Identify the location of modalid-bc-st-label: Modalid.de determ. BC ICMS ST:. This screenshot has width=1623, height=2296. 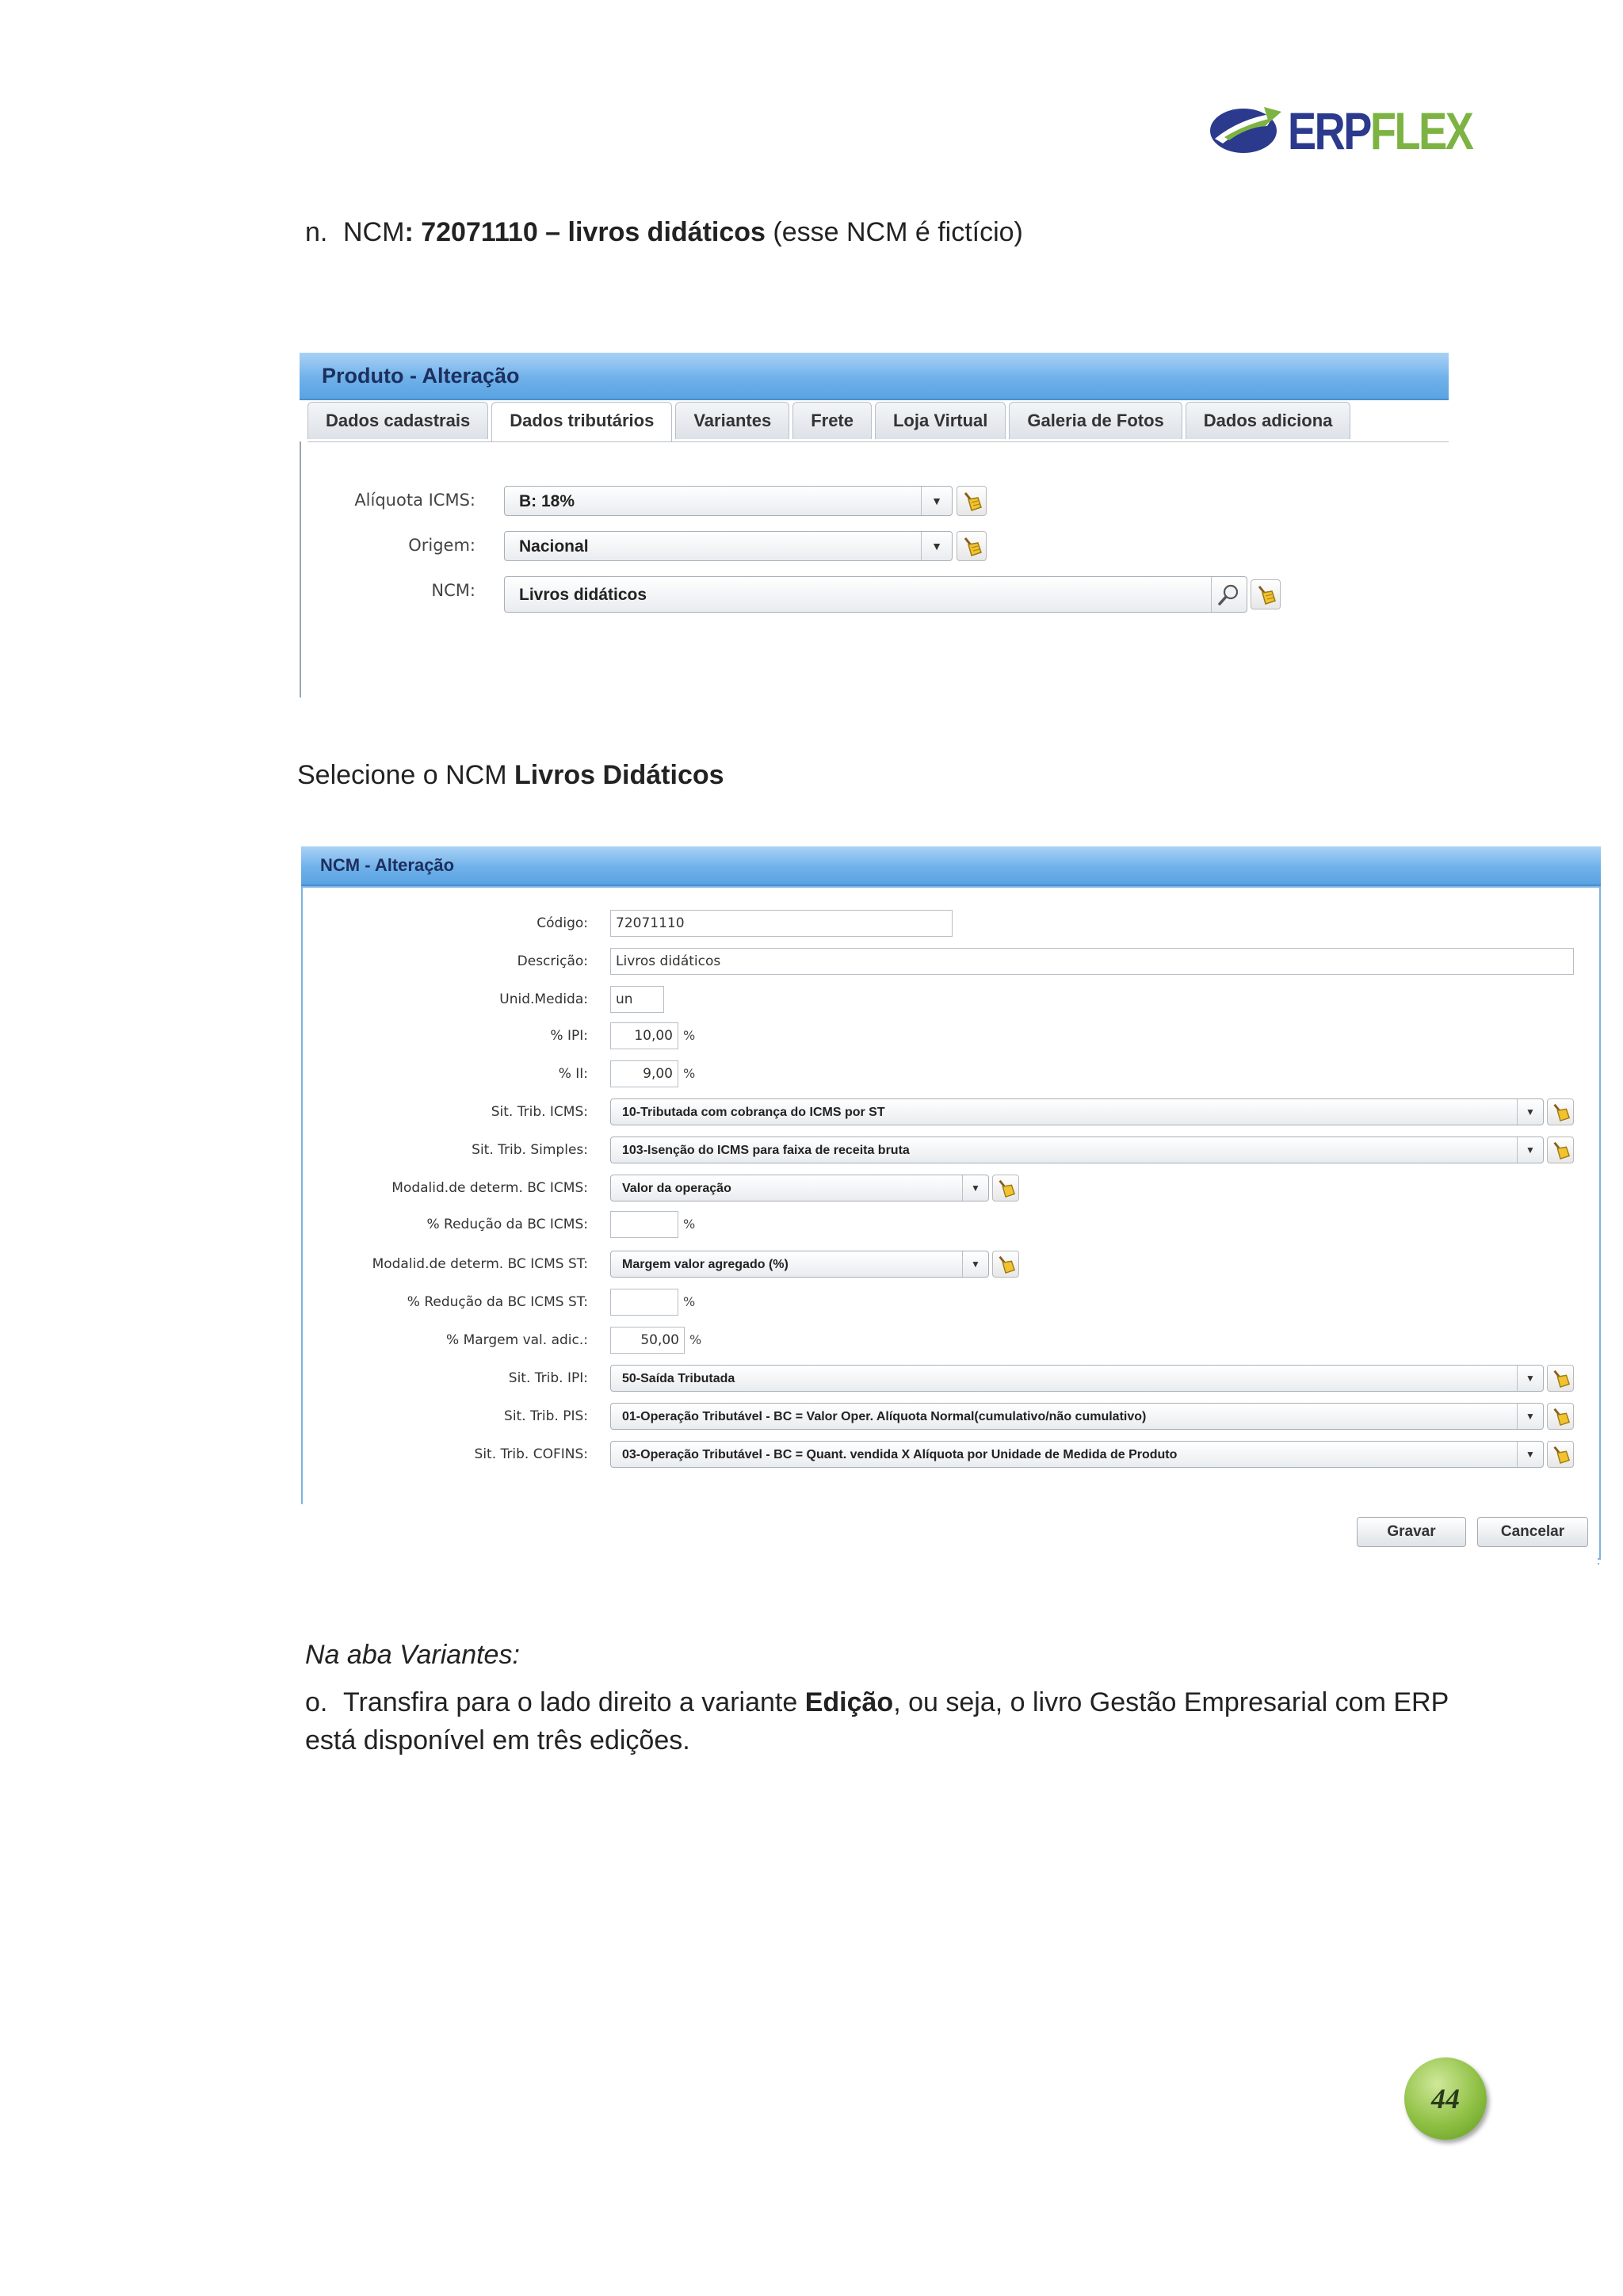
(480, 1264).